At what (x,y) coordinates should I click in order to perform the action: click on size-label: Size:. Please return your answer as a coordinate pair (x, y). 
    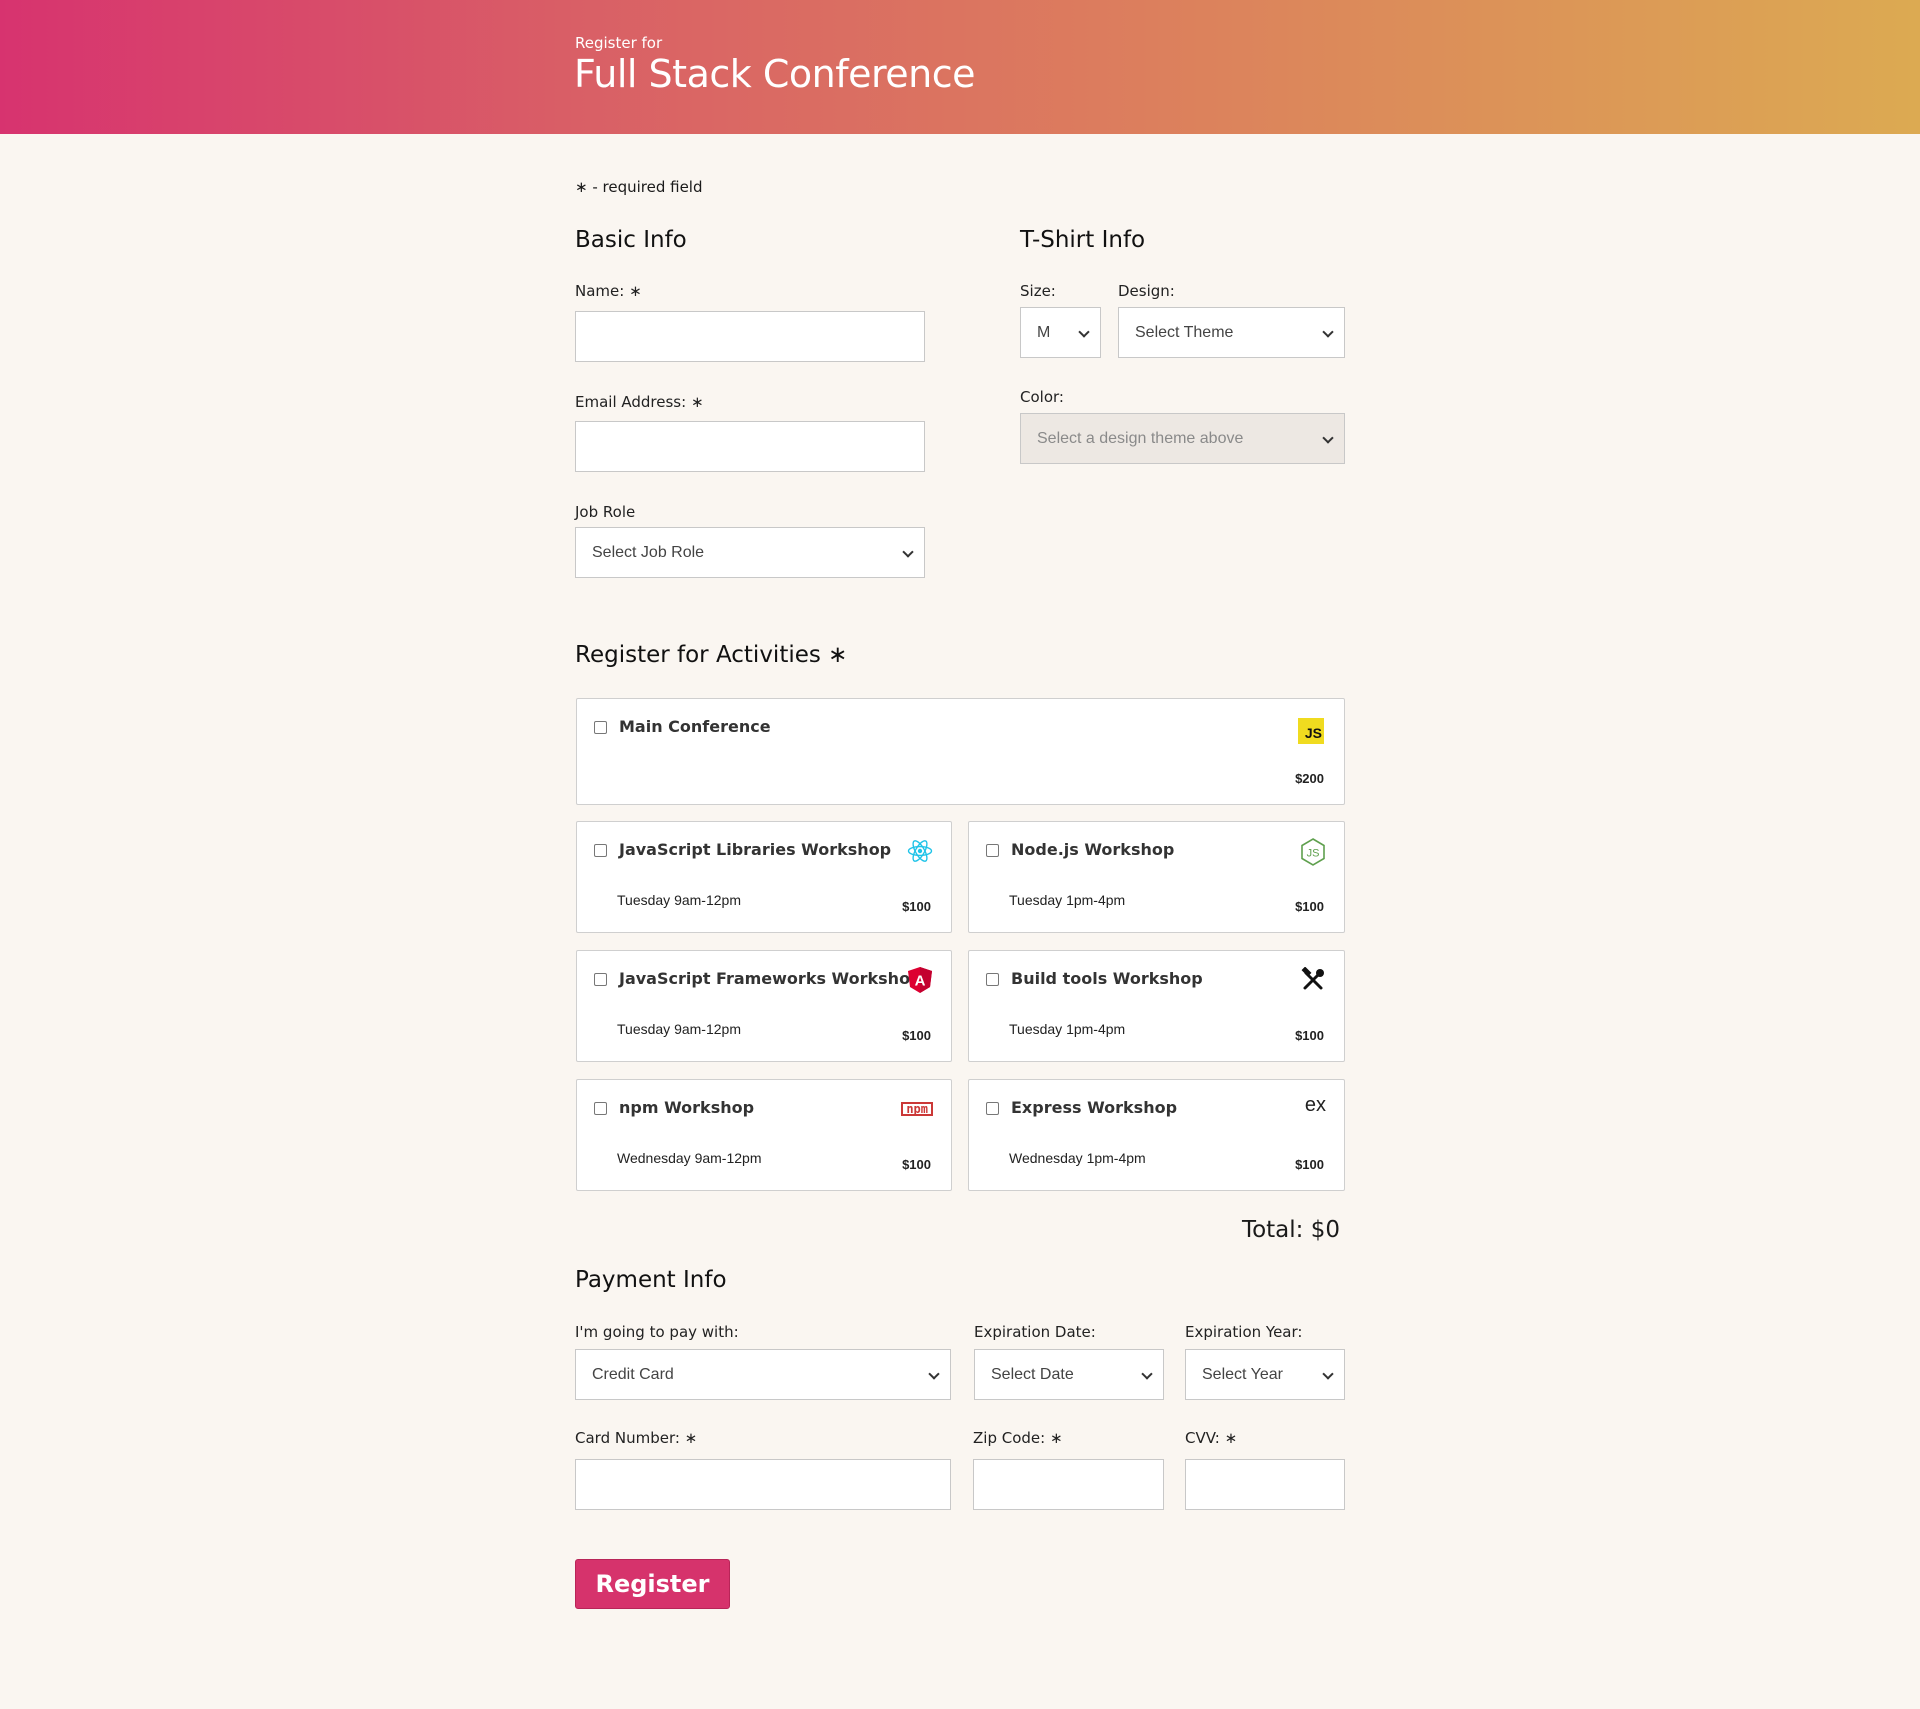
    Looking at the image, I should click on (1038, 291).